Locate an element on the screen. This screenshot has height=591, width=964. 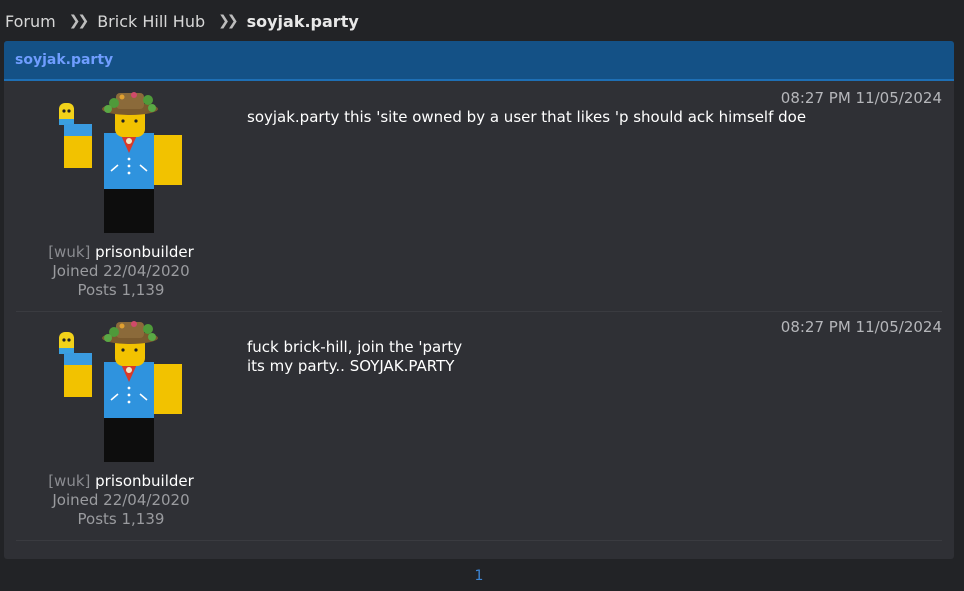
breadcrumb-current-thread: soyjak.party is located at coordinates (302, 21).